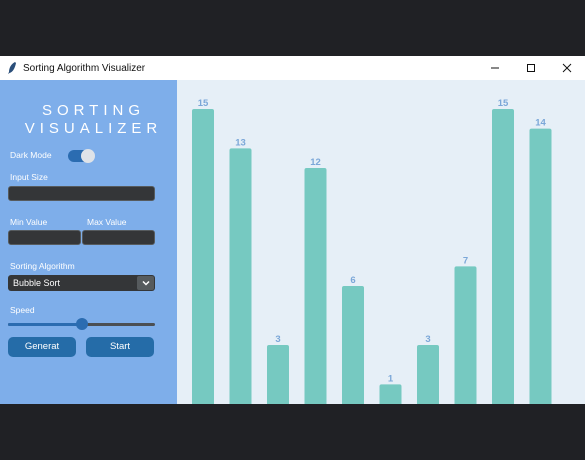  What do you see at coordinates (42, 266) in the screenshot?
I see `algorithm-label: Sorting Algorithm` at bounding box center [42, 266].